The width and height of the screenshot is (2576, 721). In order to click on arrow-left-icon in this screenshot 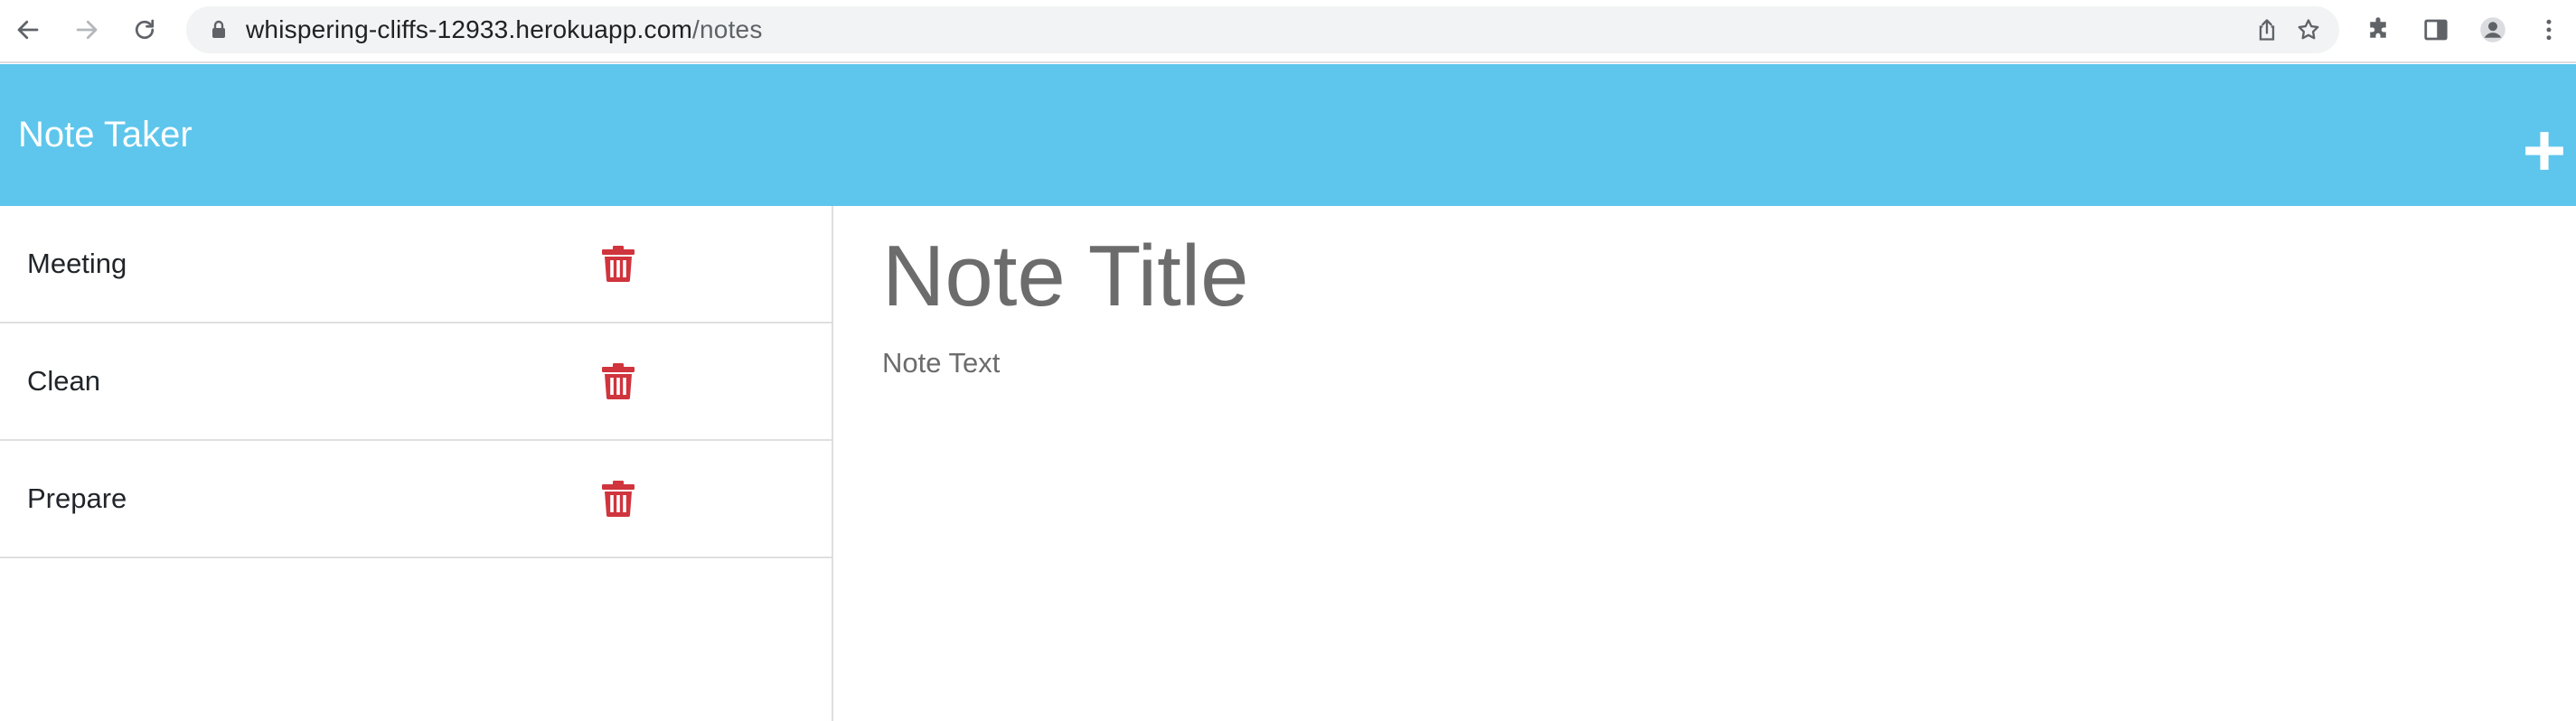, I will do `click(28, 30)`.